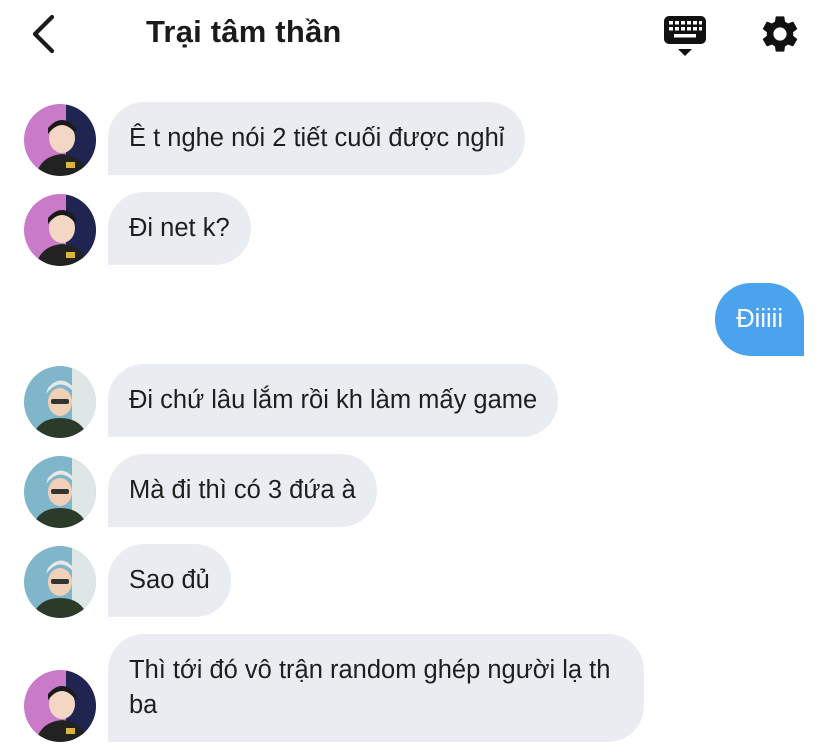  I want to click on message-bubble: Đi net k?, so click(179, 228).